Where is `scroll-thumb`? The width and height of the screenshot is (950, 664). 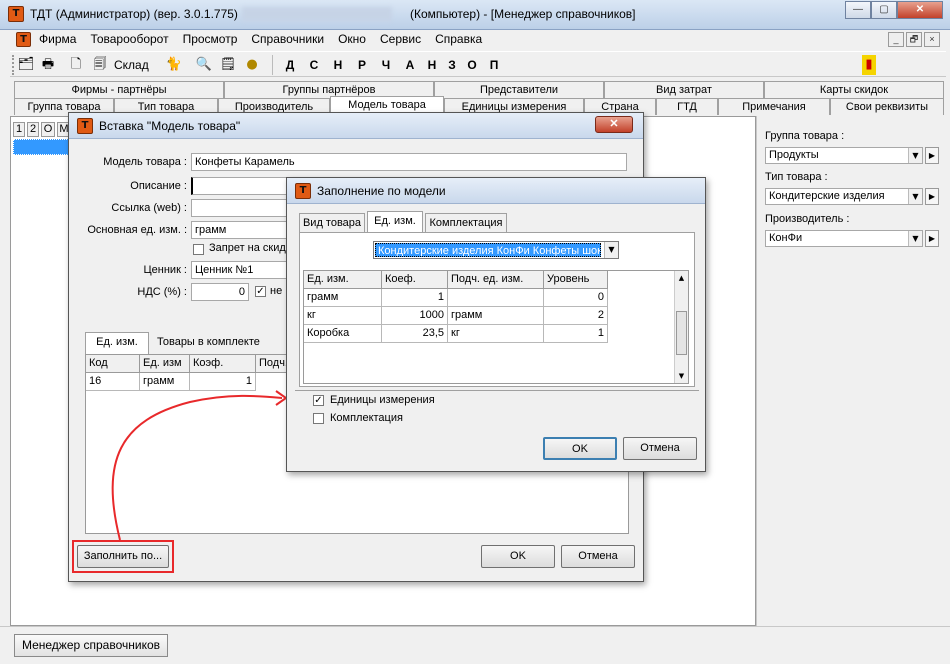
scroll-thumb is located at coordinates (681, 333).